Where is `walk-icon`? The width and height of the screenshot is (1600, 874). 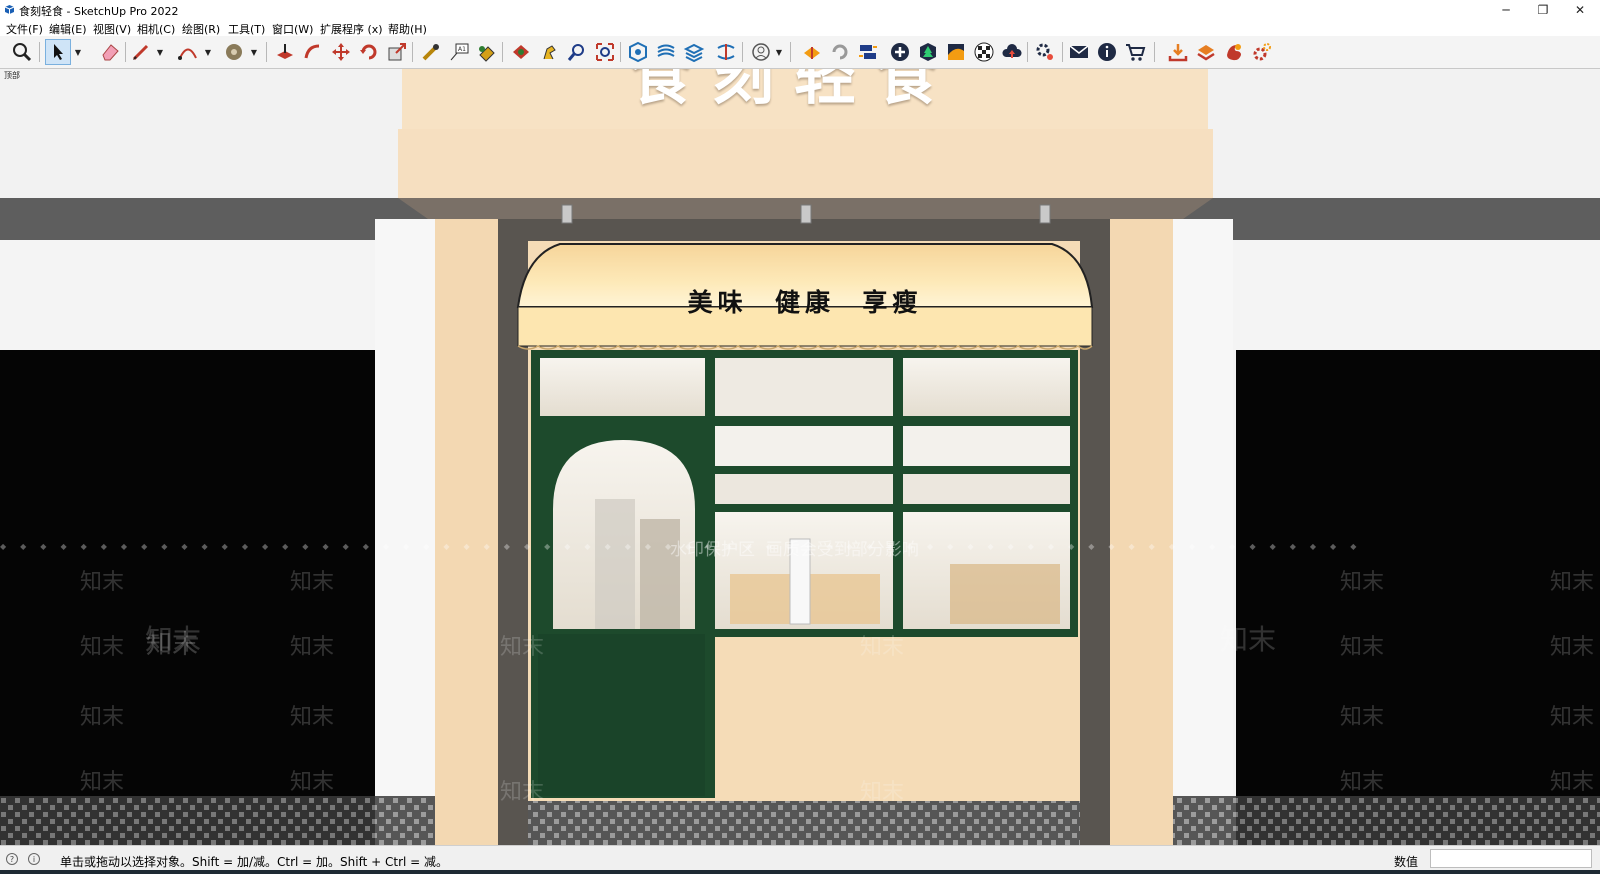
walk-icon is located at coordinates (549, 52).